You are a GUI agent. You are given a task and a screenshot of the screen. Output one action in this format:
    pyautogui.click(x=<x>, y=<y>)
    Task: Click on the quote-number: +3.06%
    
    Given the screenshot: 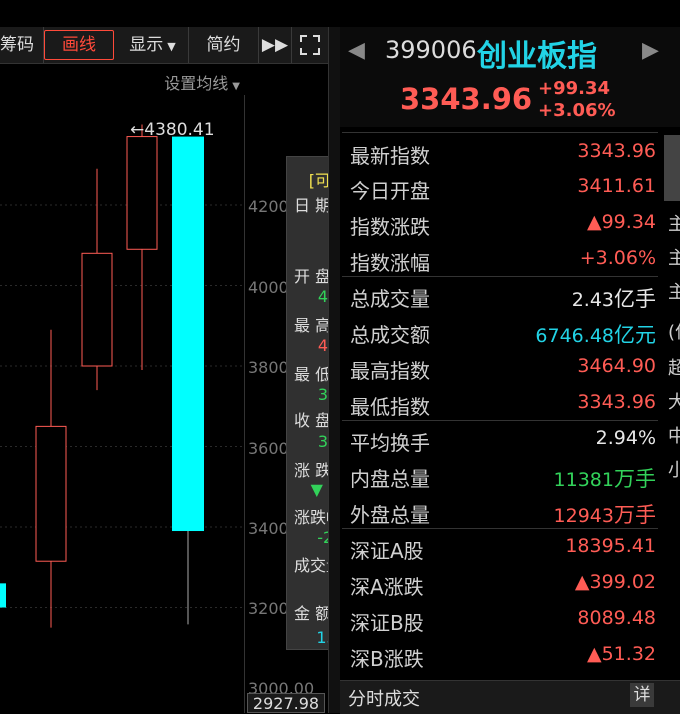 What is the action you would take?
    pyautogui.click(x=617, y=258)
    